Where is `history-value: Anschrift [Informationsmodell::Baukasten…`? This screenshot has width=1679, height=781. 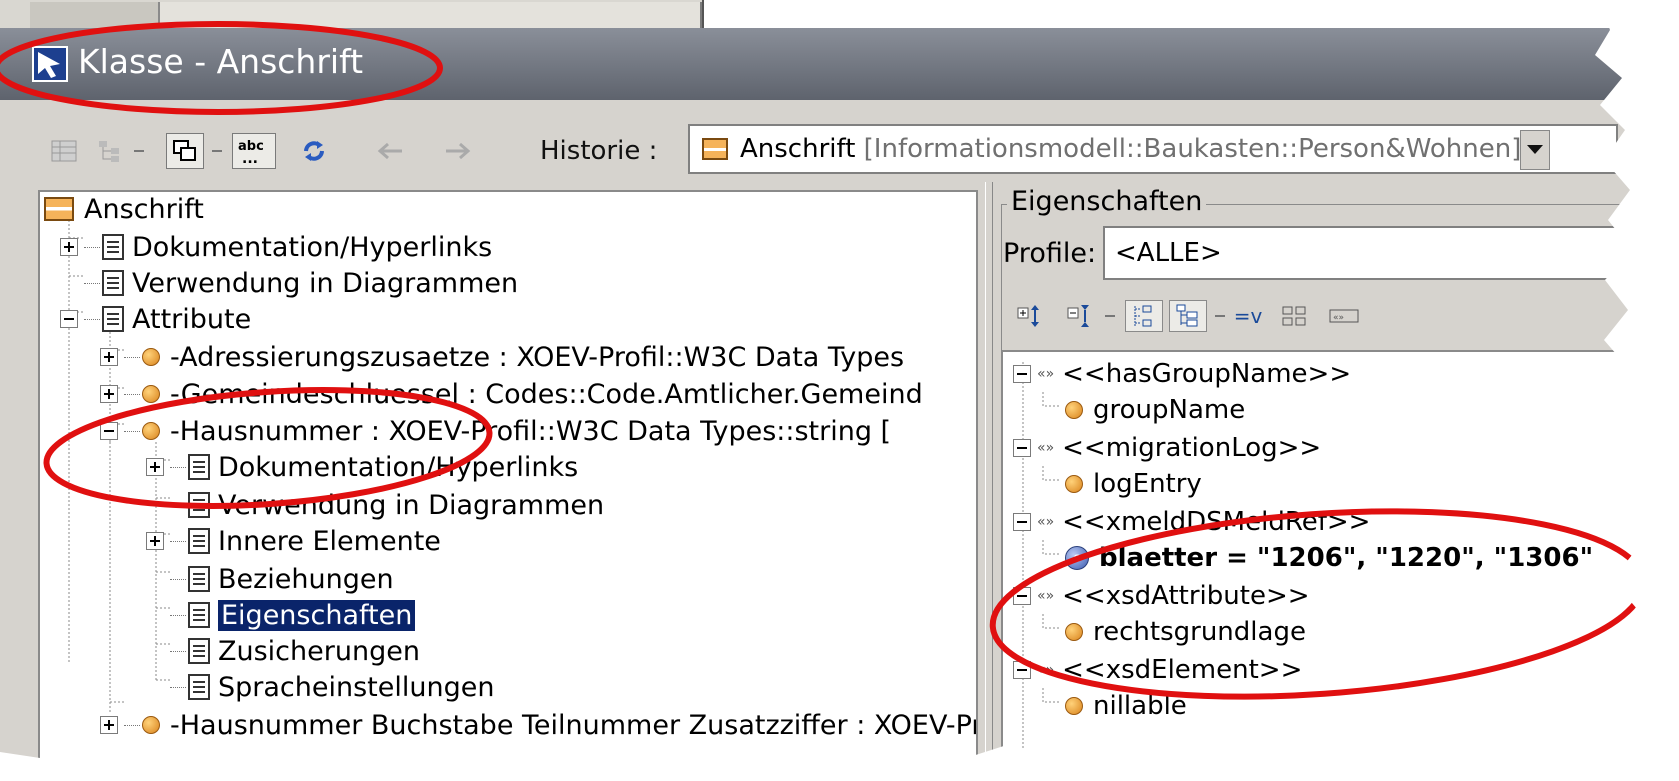 history-value: Anschrift [Informationsmodell::Baukasten… is located at coordinates (1131, 149).